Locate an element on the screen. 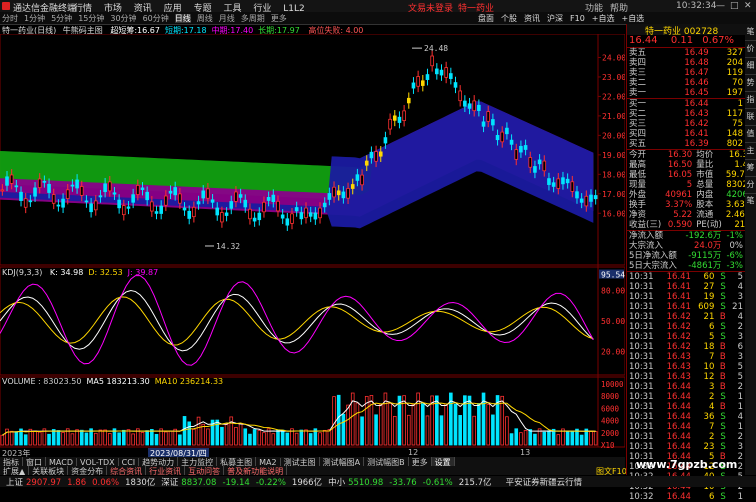 This screenshot has width=756, height=502. top-right-tab-1: 个股 is located at coordinates (509, 18).